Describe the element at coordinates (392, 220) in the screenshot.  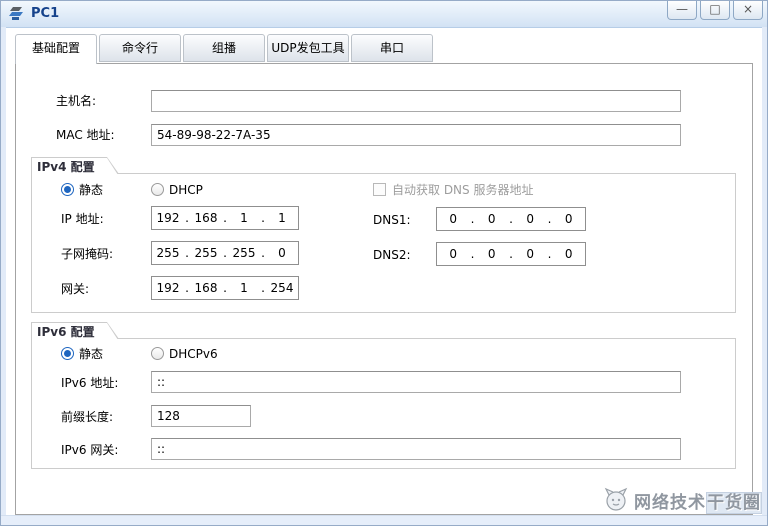
I see `dns1-label: DNS1:` at that location.